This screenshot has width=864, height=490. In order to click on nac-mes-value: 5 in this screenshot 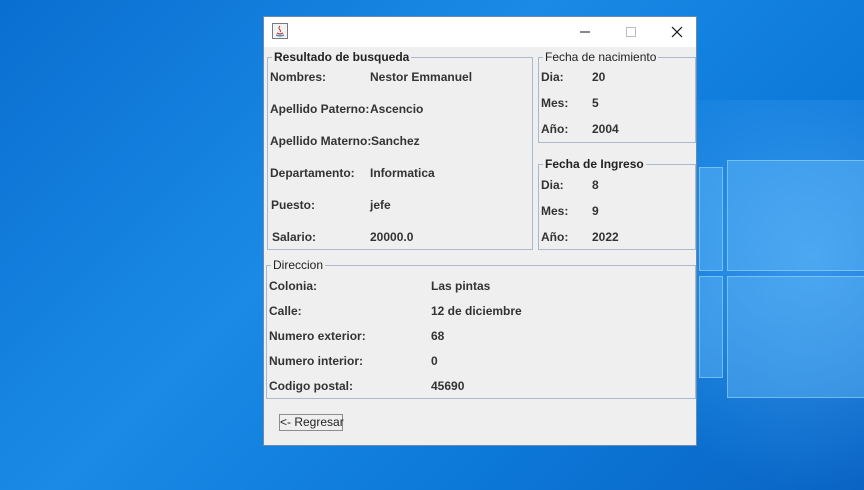, I will do `click(595, 103)`.